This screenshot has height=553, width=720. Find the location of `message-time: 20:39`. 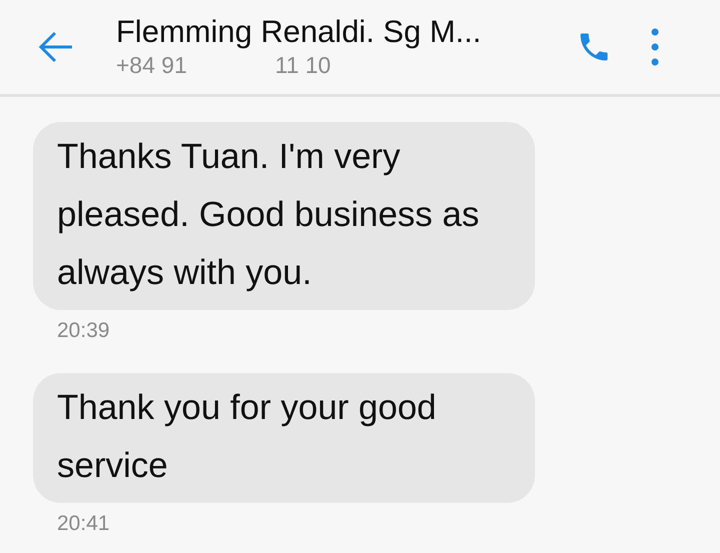

message-time: 20:39 is located at coordinates (83, 331).